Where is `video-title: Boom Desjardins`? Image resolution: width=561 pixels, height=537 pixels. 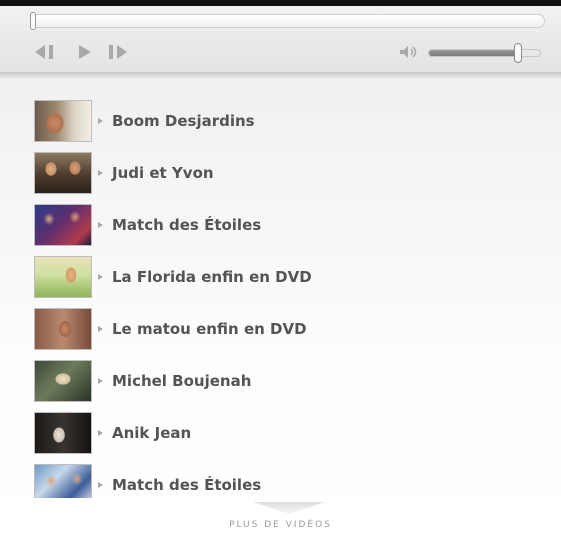 video-title: Boom Desjardins is located at coordinates (183, 121).